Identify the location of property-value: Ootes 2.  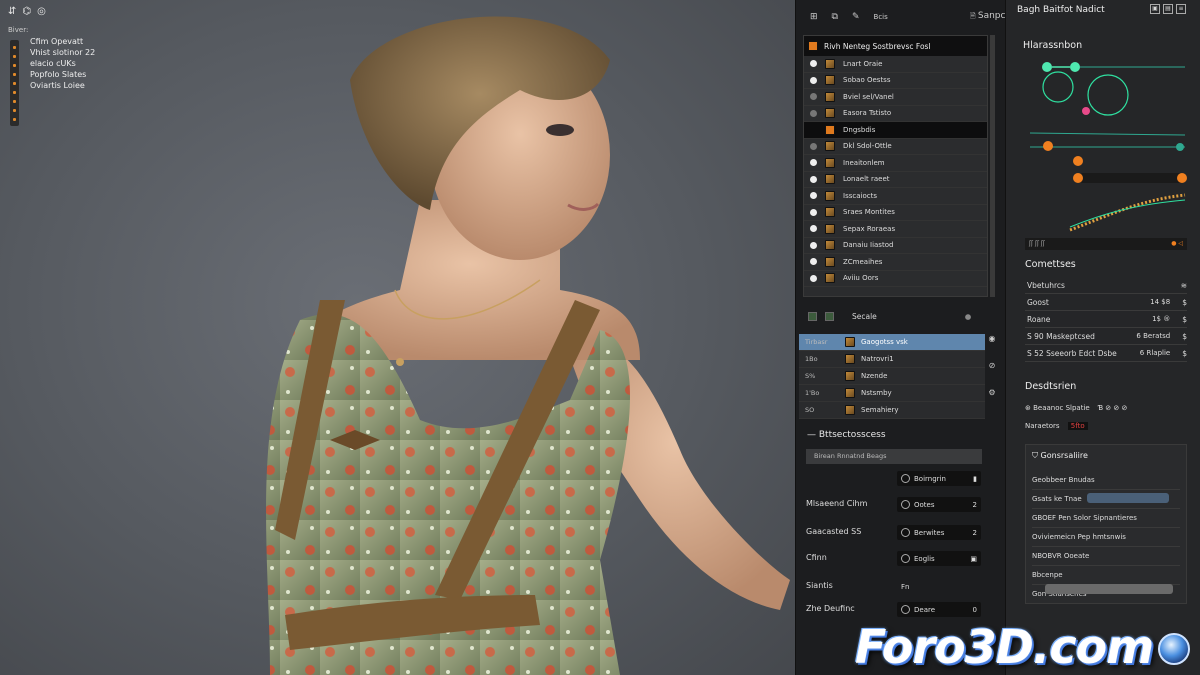
(939, 504).